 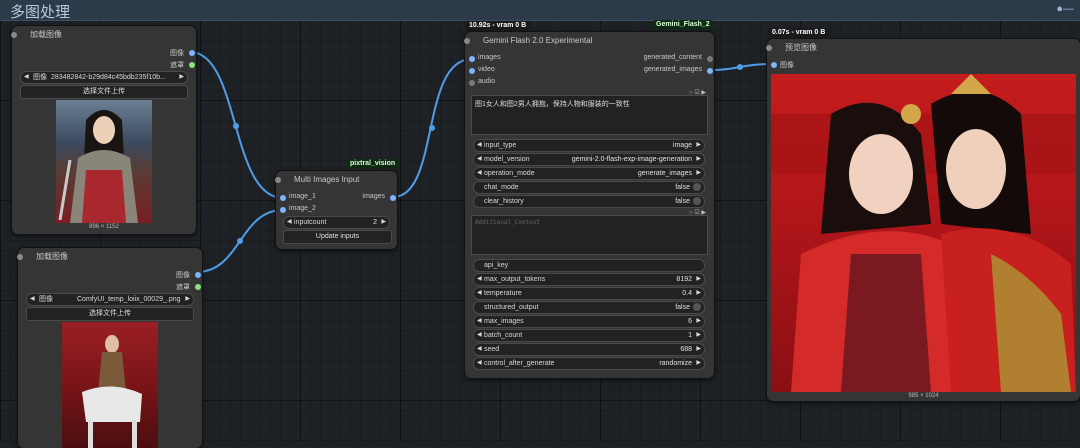 What do you see at coordinates (589, 145) in the screenshot?
I see `input-type-combo: ◀ input_type image ▶` at bounding box center [589, 145].